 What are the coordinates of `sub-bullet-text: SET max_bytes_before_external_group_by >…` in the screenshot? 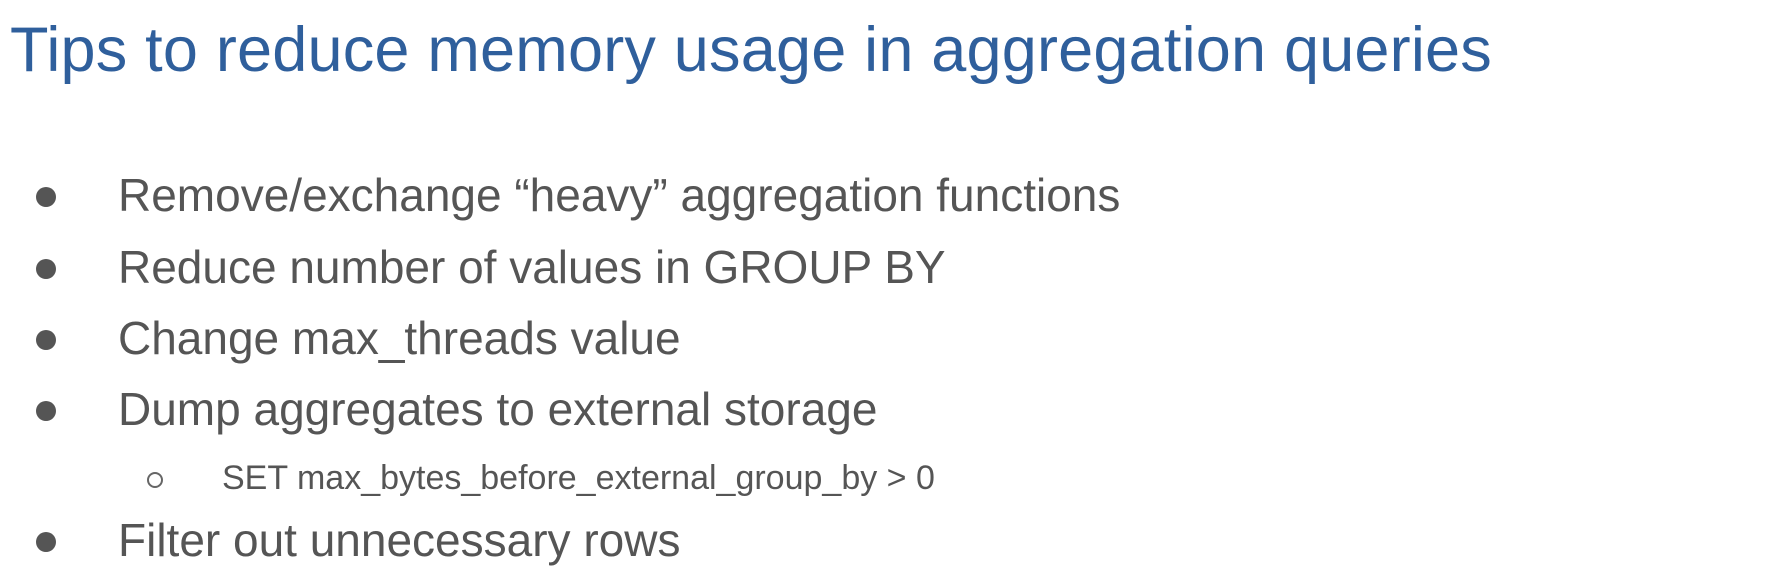 It's located at (578, 478).